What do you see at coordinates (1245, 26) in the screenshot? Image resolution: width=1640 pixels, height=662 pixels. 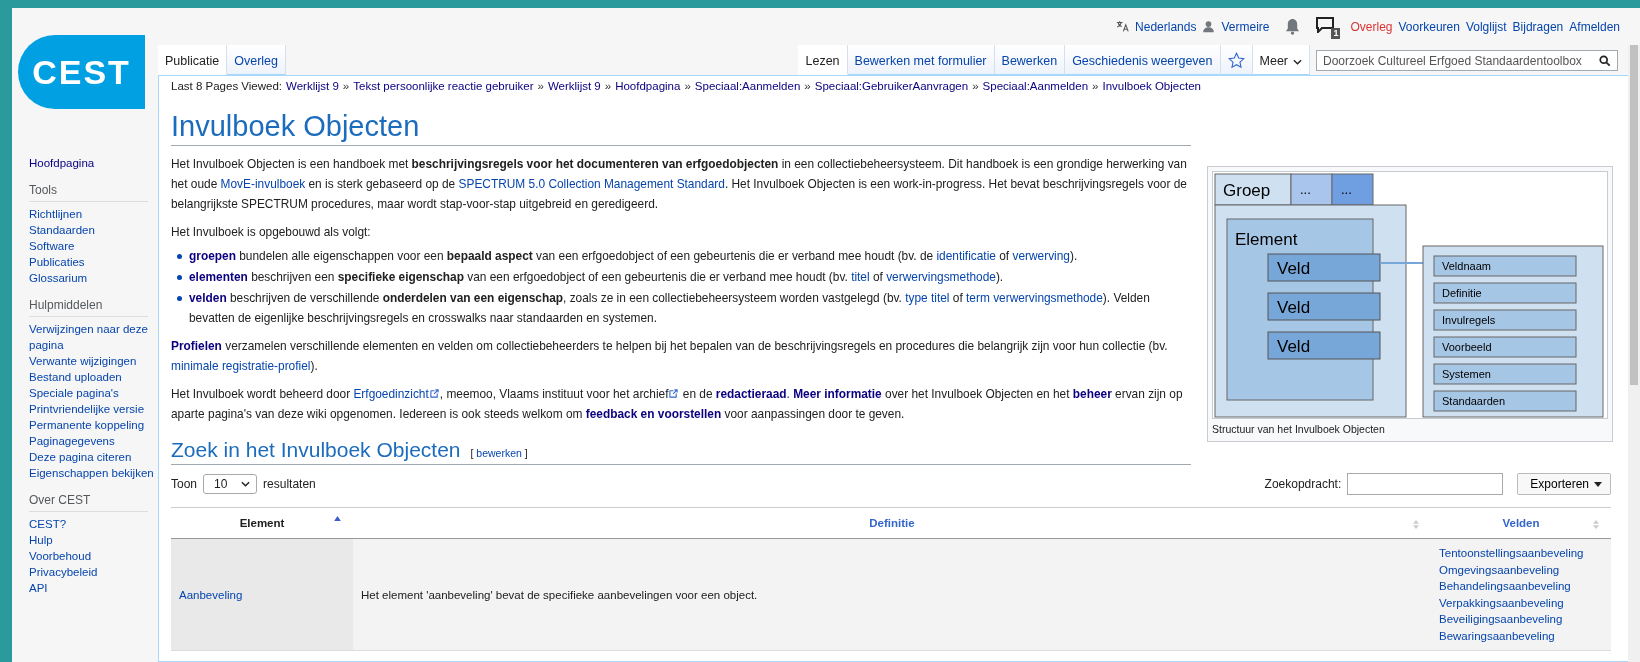 I see `user-link: Vermeire` at bounding box center [1245, 26].